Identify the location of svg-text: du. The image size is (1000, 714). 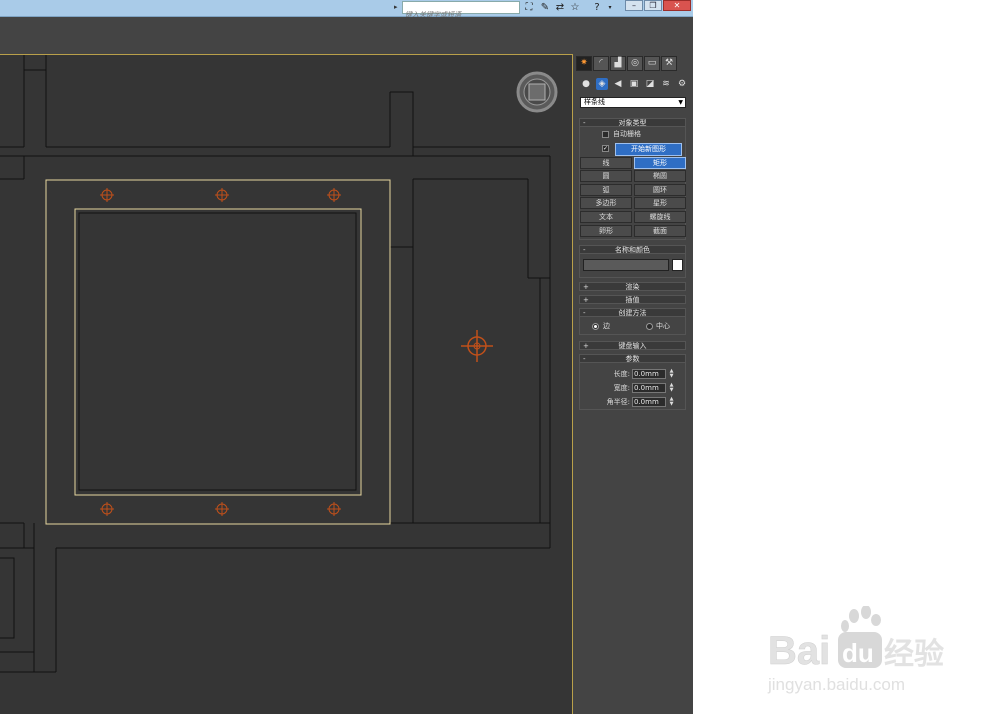
(858, 653).